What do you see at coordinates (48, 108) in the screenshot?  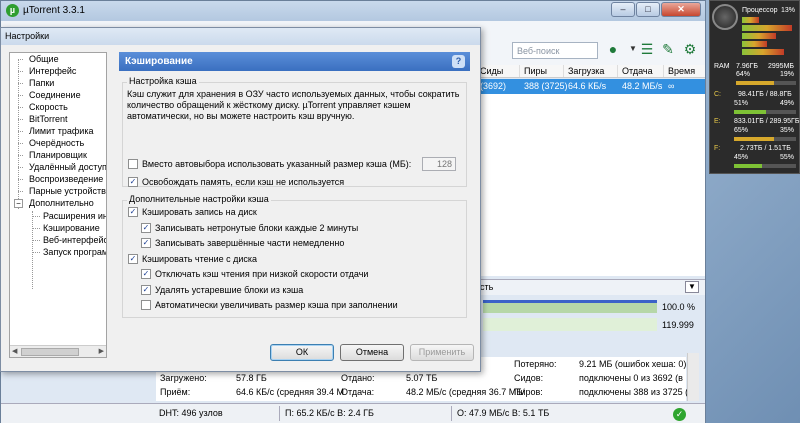 I see `tree-item-speed: Скорость` at bounding box center [48, 108].